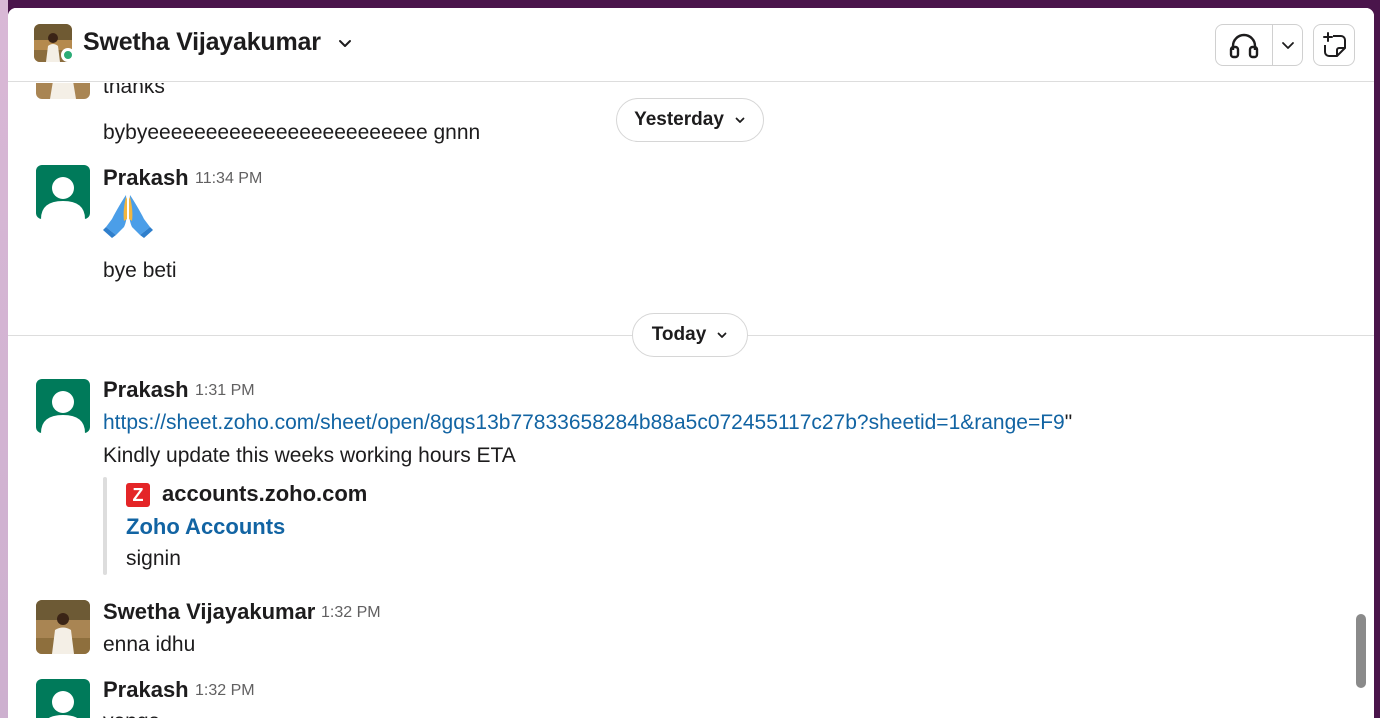  I want to click on link-preview-description: signin, so click(153, 558).